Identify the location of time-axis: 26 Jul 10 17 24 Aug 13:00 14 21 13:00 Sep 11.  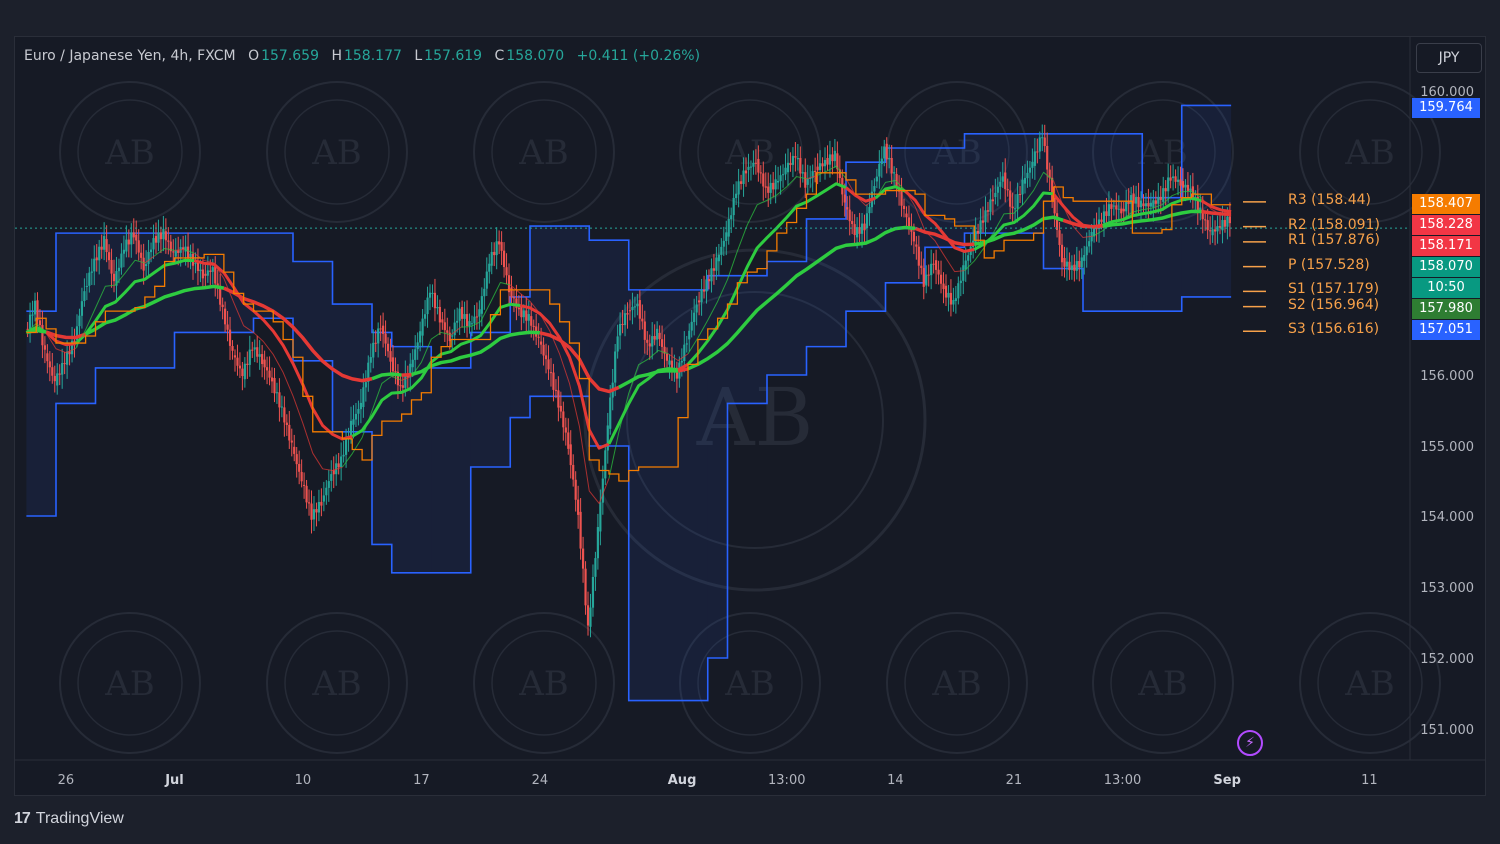
(750, 773).